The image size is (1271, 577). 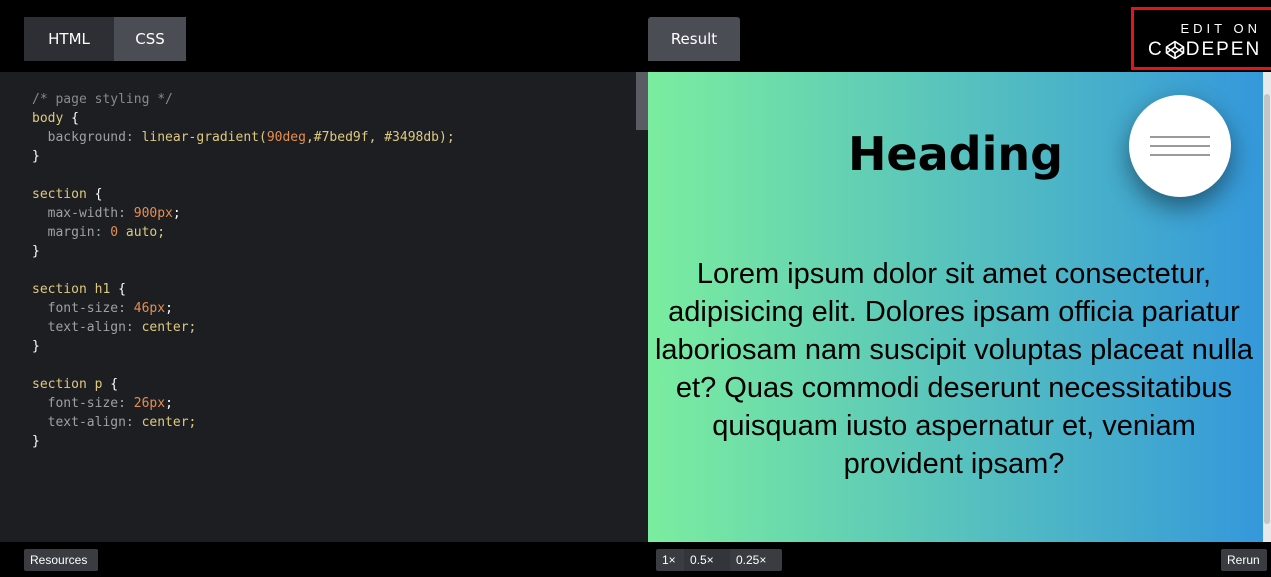 What do you see at coordinates (102, 99) in the screenshot?
I see `code-token: /* page styling */` at bounding box center [102, 99].